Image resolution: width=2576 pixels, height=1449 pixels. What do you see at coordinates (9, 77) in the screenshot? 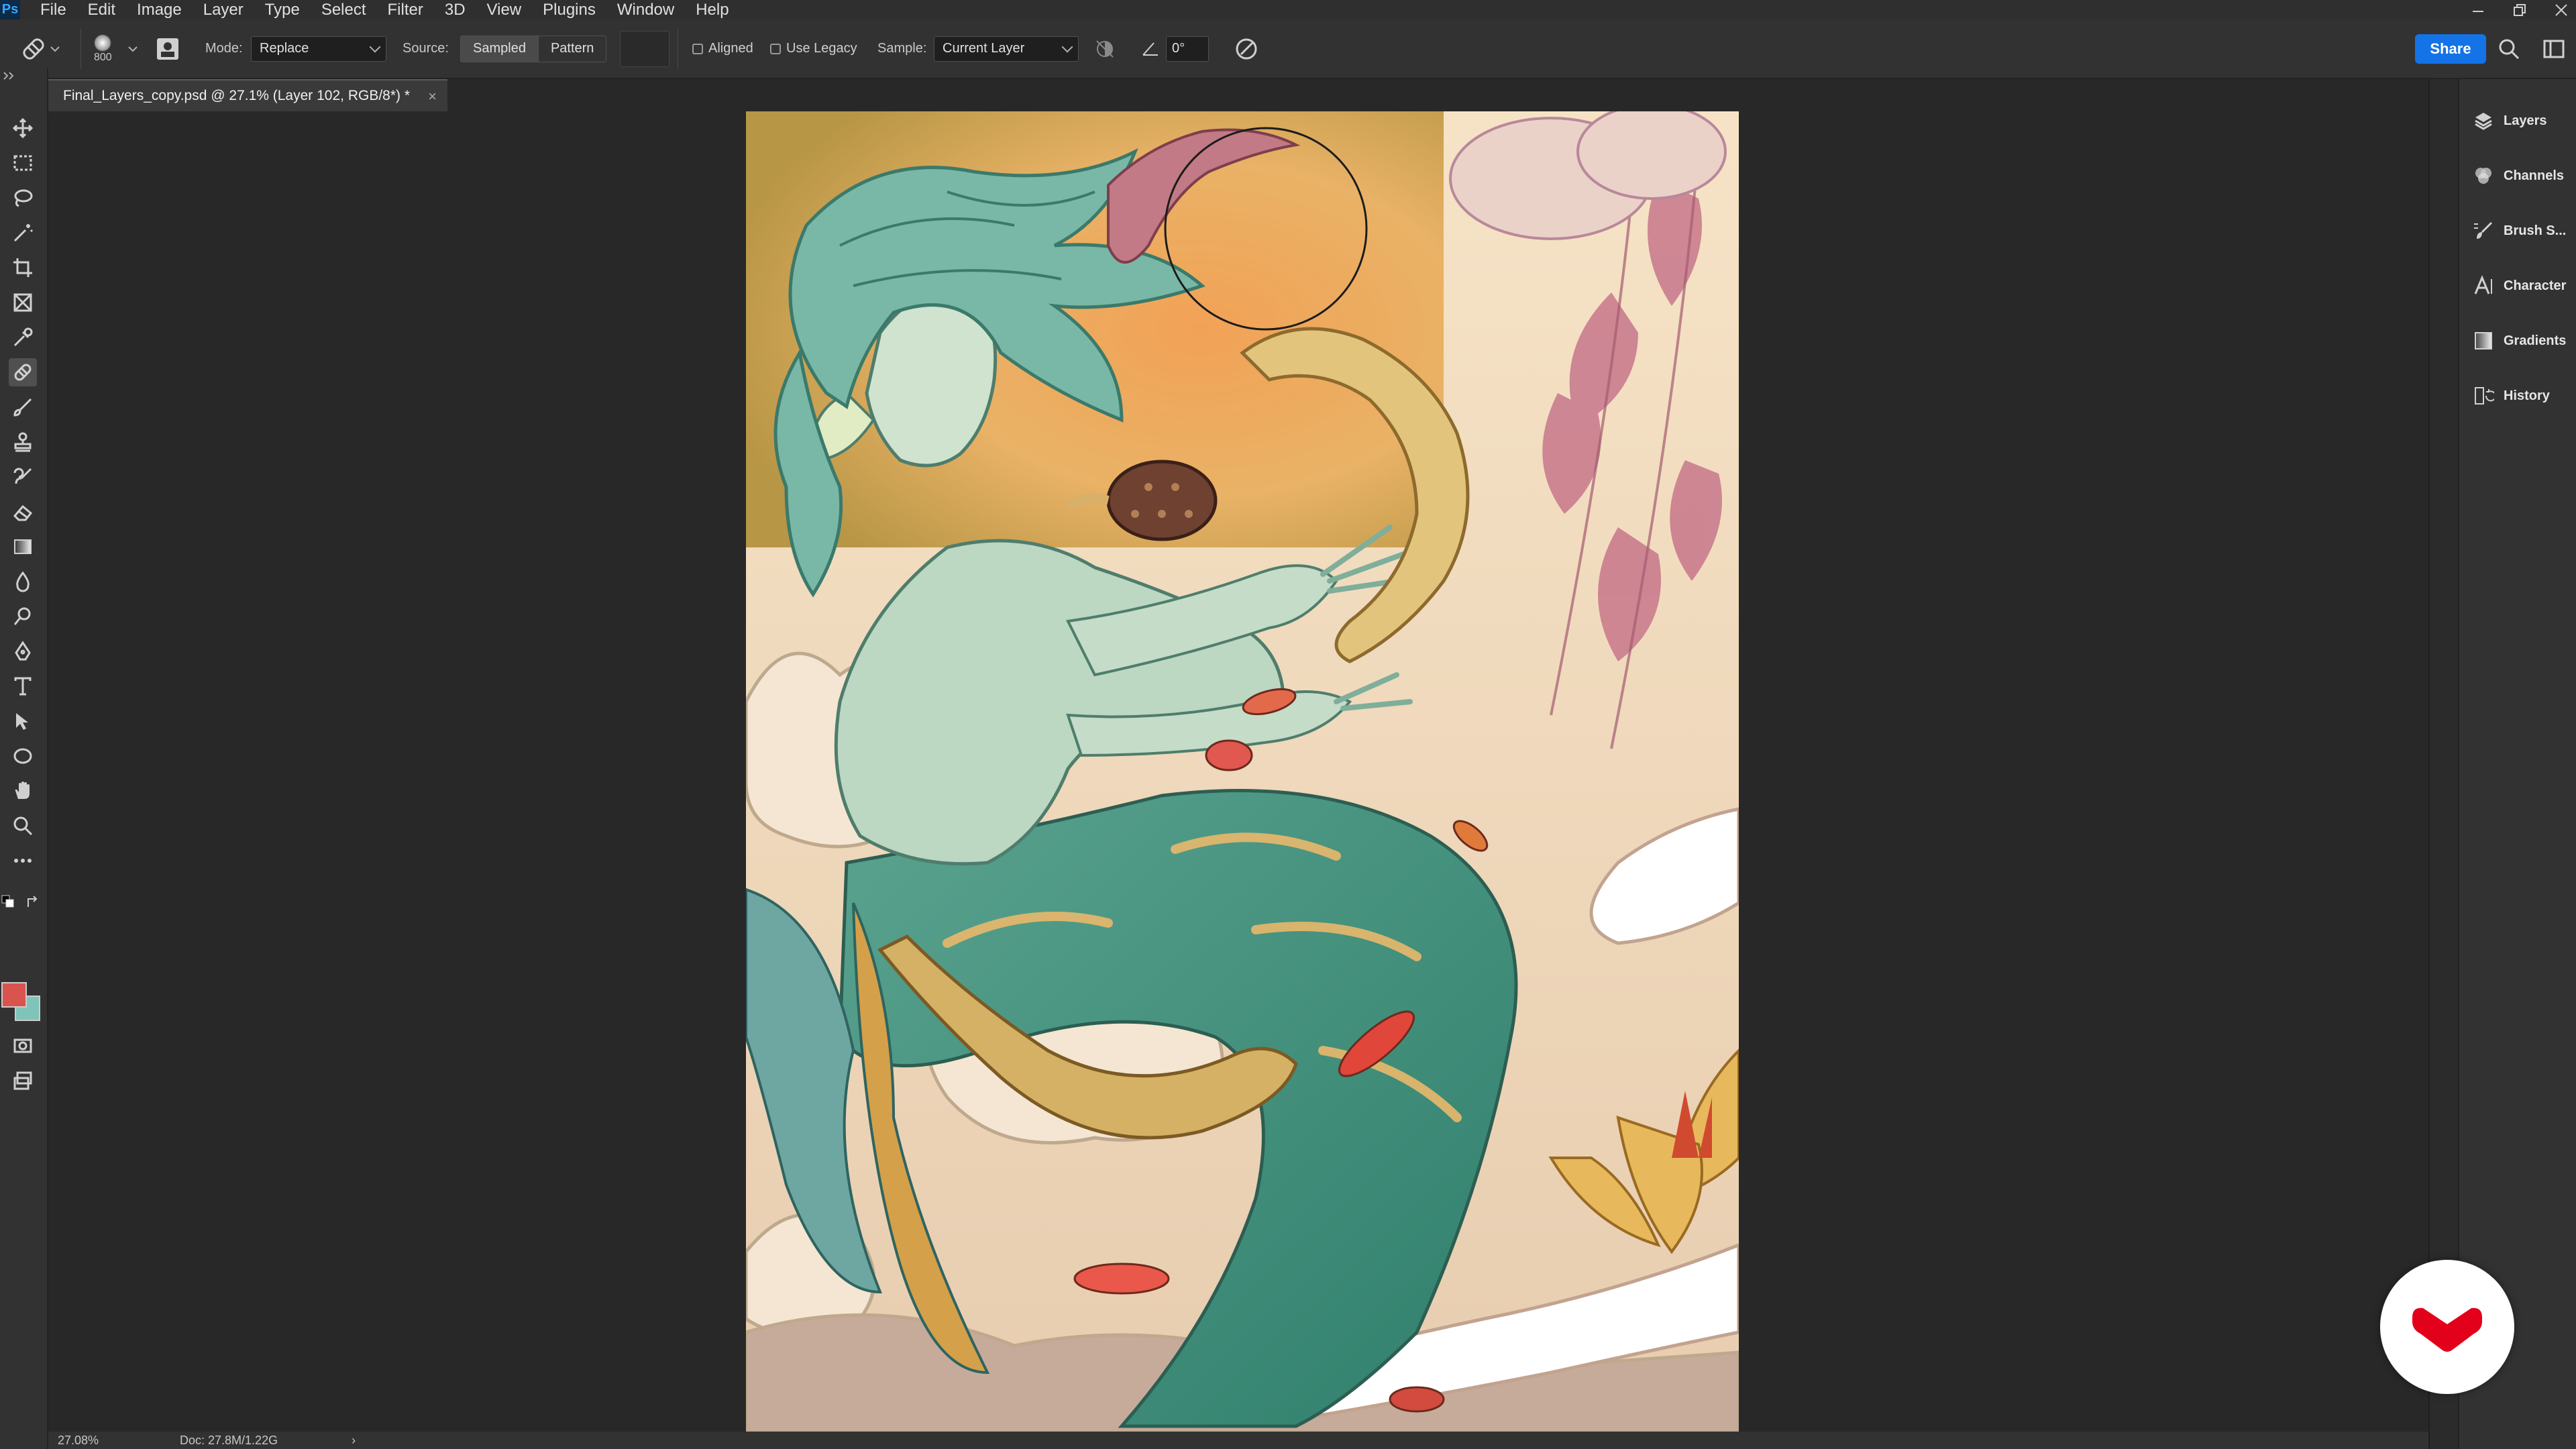
I see `collapse-toolbar-icon` at bounding box center [9, 77].